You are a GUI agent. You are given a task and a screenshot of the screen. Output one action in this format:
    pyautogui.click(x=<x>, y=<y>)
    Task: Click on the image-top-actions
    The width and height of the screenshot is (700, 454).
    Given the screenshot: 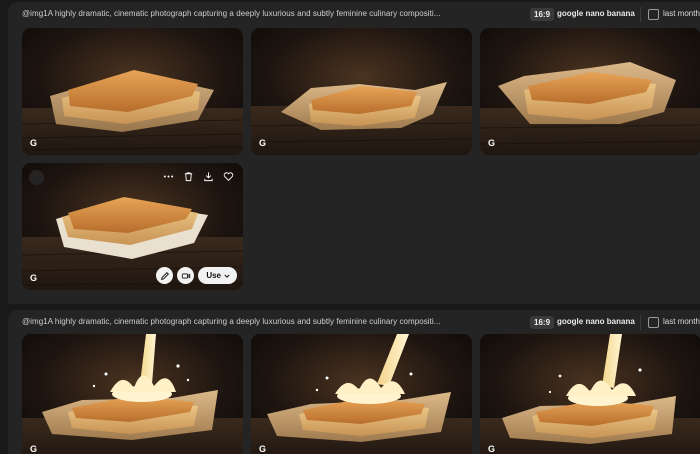 What is the action you would take?
    pyautogui.click(x=198, y=176)
    